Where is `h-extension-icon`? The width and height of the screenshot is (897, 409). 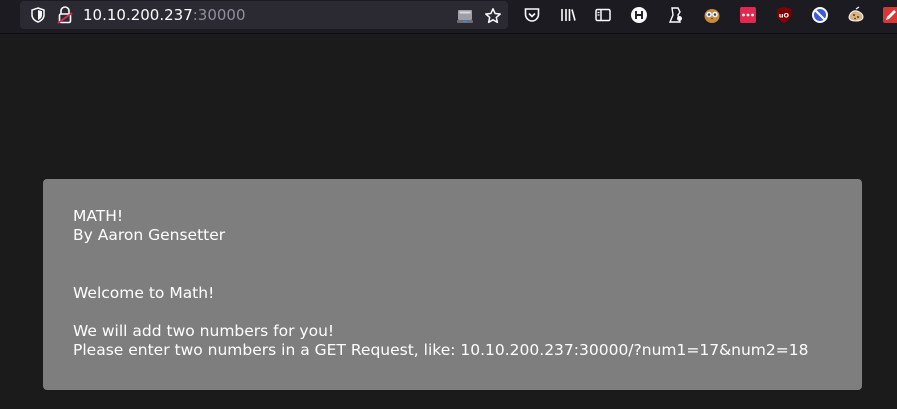
h-extension-icon is located at coordinates (639, 15).